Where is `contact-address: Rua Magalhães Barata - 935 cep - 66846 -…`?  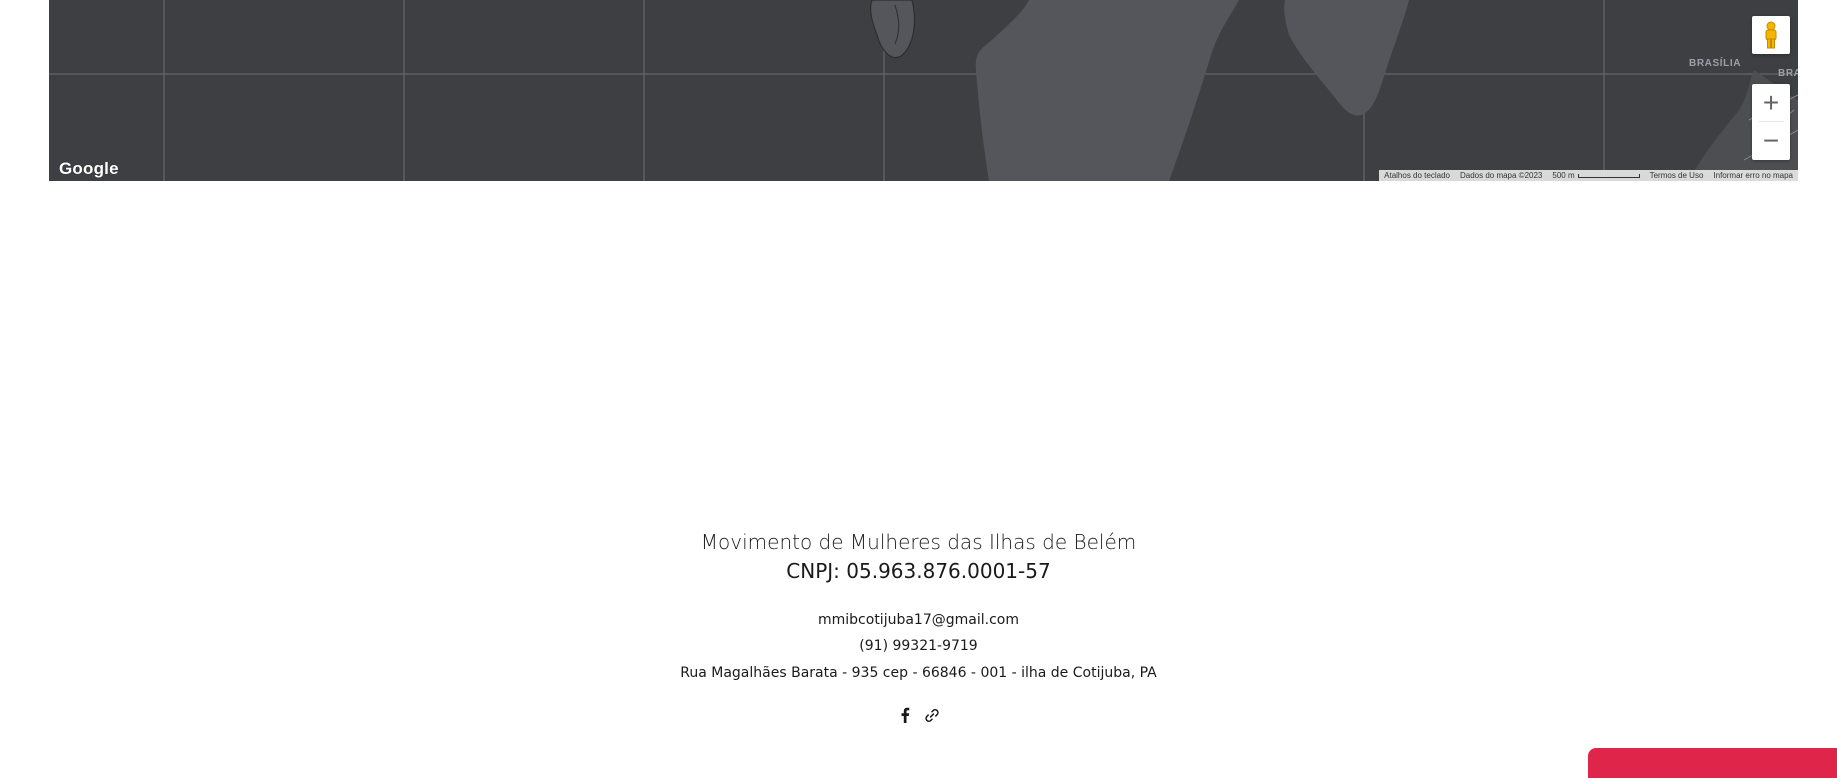 contact-address: Rua Magalhães Barata - 935 cep - 66846 -… is located at coordinates (918, 673).